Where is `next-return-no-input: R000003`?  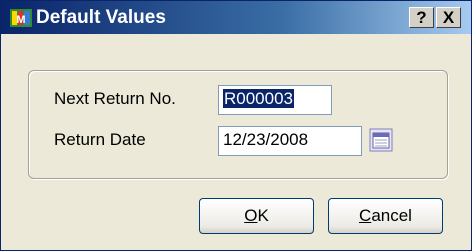 next-return-no-input: R000003 is located at coordinates (275, 100).